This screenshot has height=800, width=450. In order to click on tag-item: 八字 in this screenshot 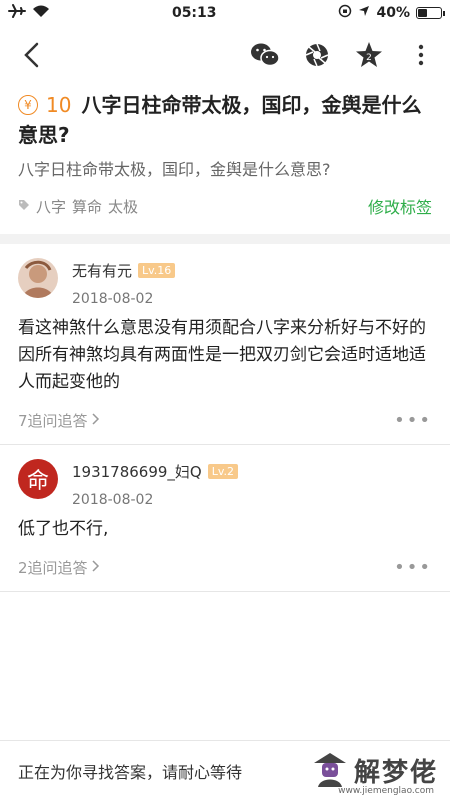, I will do `click(51, 206)`.